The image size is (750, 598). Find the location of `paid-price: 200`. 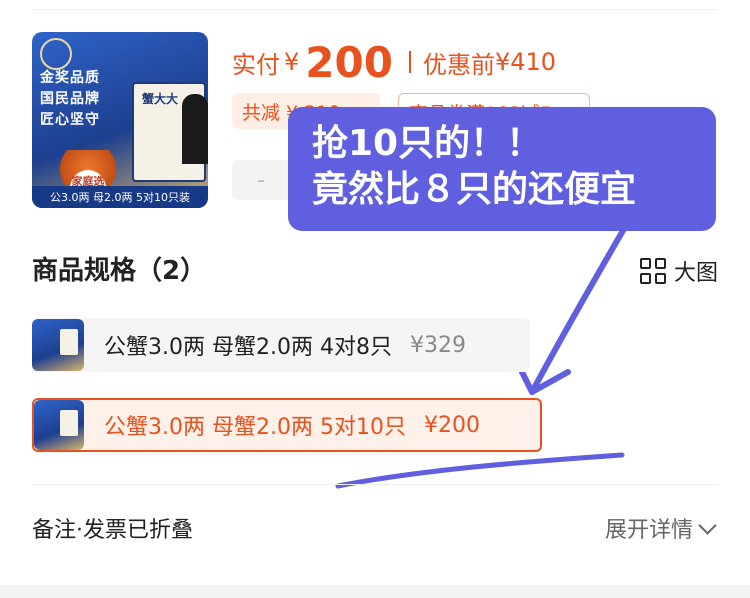

paid-price: 200 is located at coordinates (349, 62).